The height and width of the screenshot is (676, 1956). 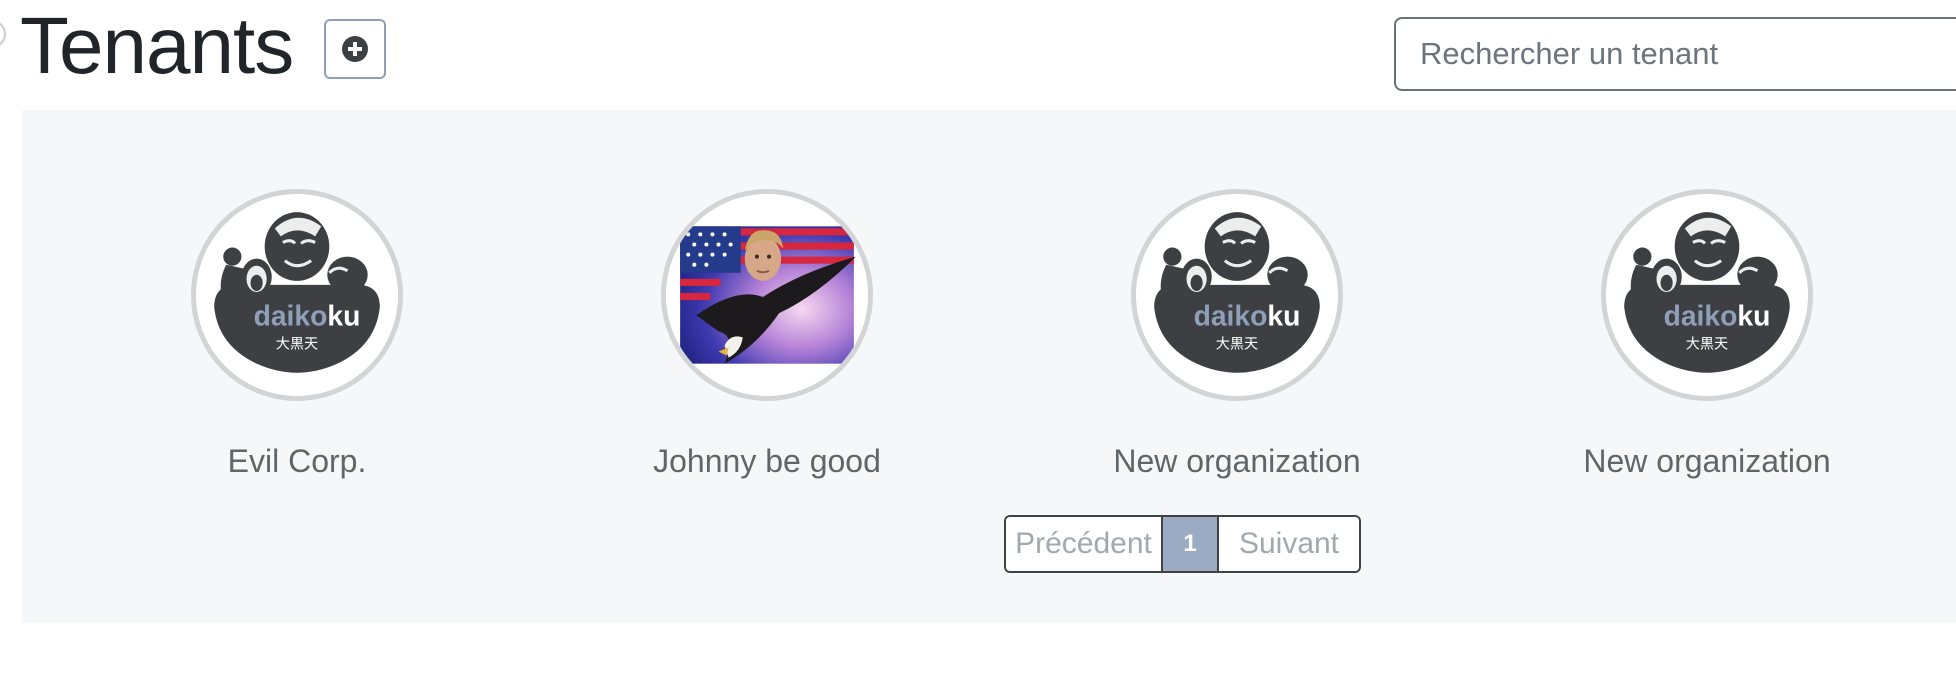 I want to click on plus-circle-icon, so click(x=355, y=49).